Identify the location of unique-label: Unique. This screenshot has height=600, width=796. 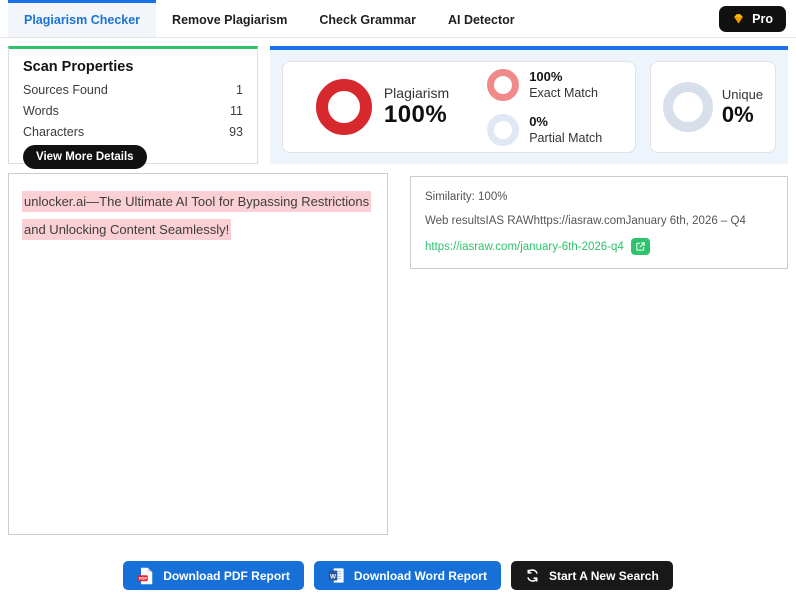
(742, 94).